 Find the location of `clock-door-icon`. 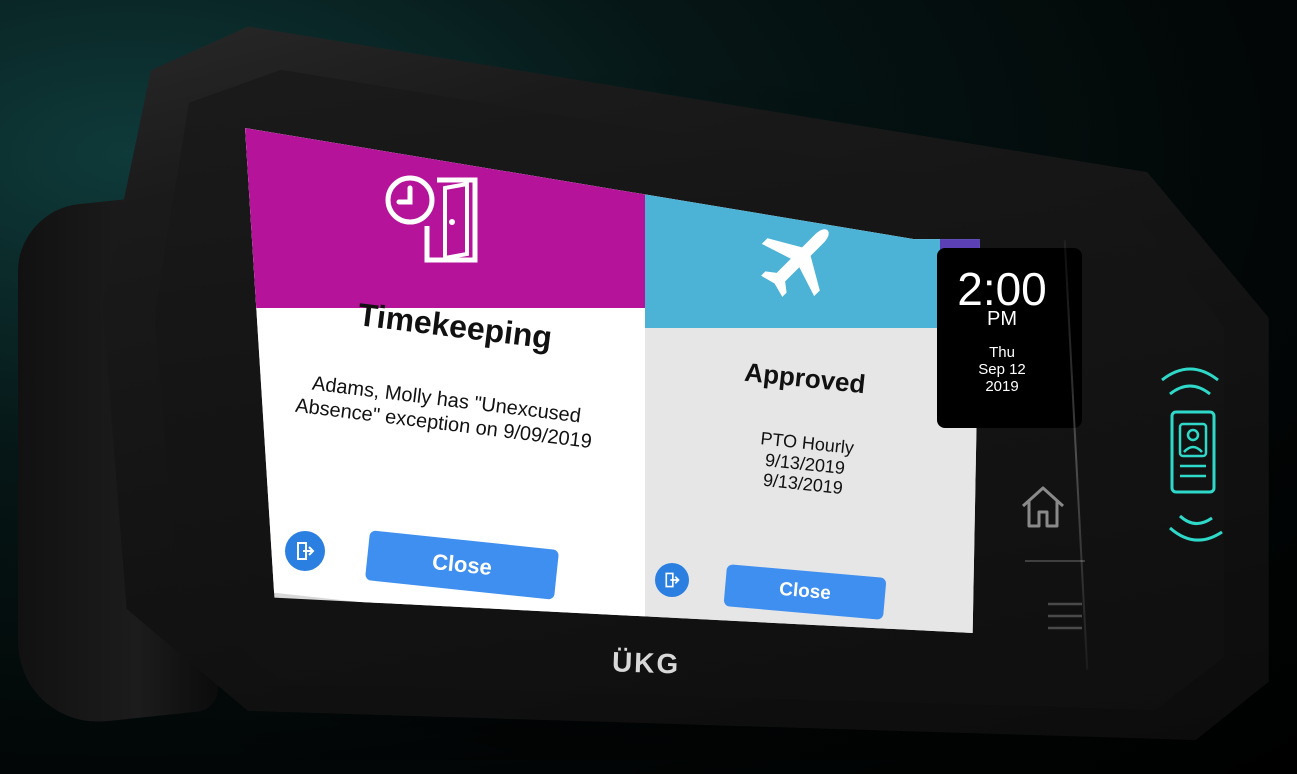

clock-door-icon is located at coordinates (431, 219).